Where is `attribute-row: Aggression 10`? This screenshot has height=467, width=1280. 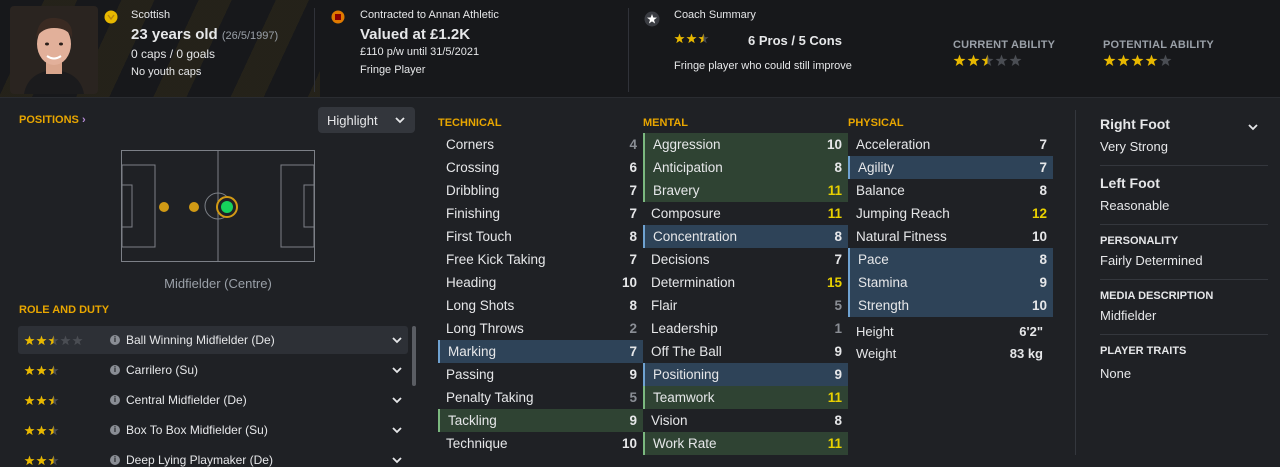 attribute-row: Aggression 10 is located at coordinates (745, 144).